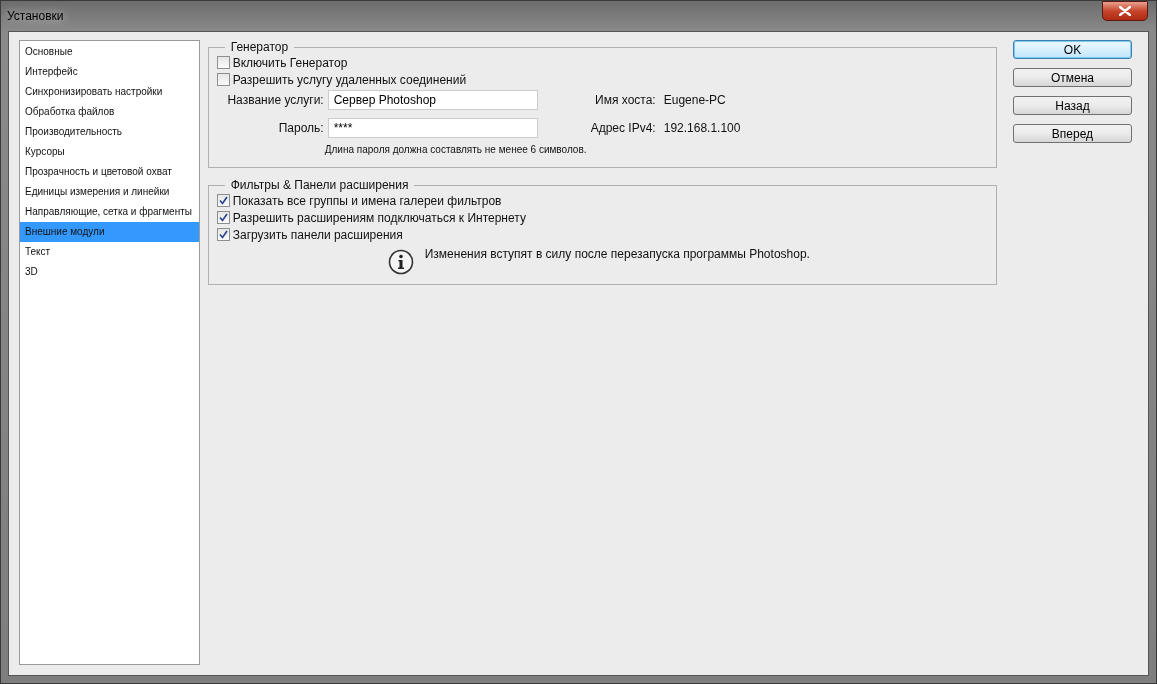 Image resolution: width=1157 pixels, height=684 pixels. I want to click on sidebar-item: Направляющие, сетка и фрагменты, so click(109, 212).